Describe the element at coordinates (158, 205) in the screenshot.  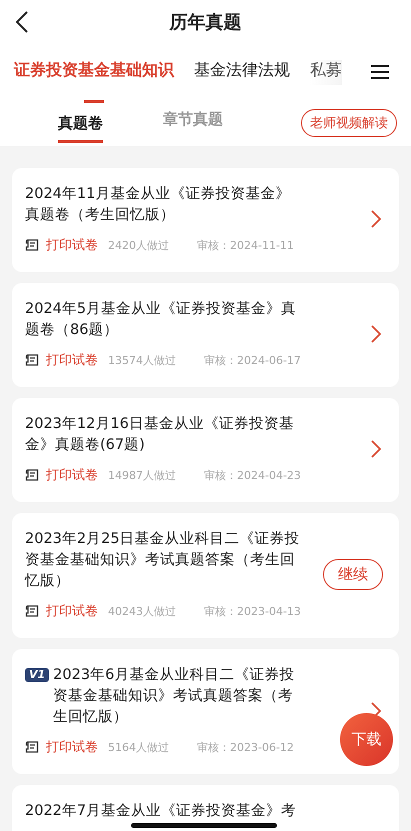
I see `paper-title: 2024年11月基金从业《证券投资基金》真题卷（考生回忆版）` at that location.